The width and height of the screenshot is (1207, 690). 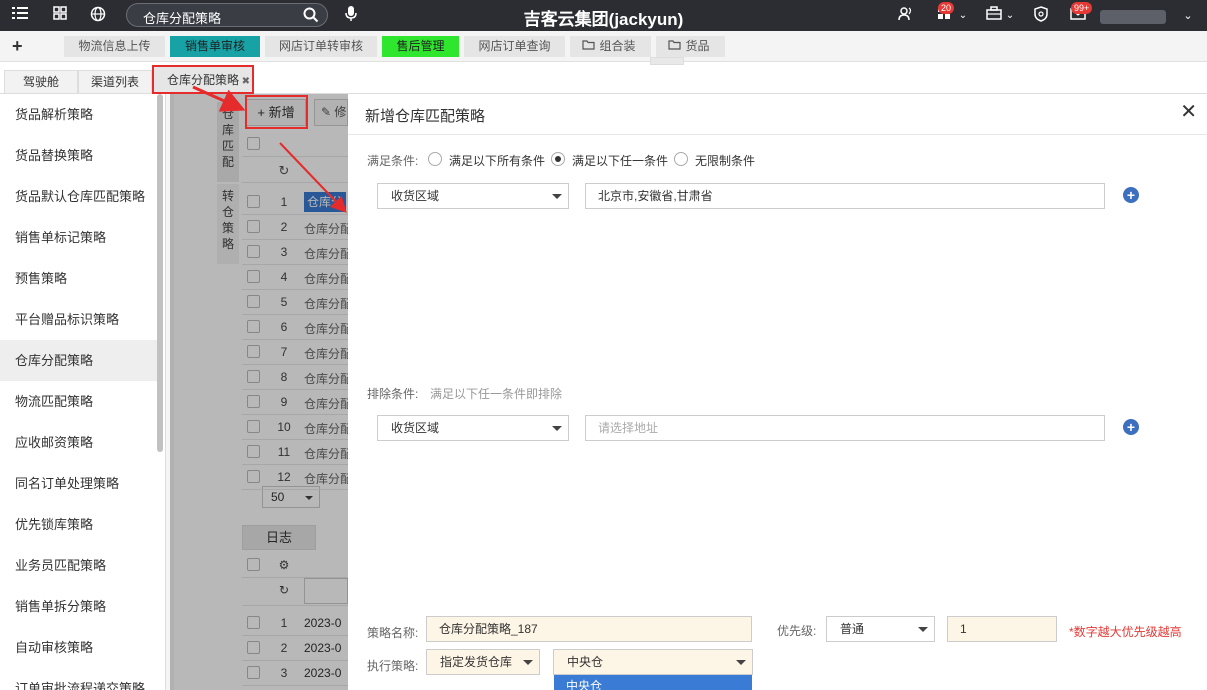 I want to click on radio-any-condition-label: 满足以下任一条件, so click(x=620, y=161).